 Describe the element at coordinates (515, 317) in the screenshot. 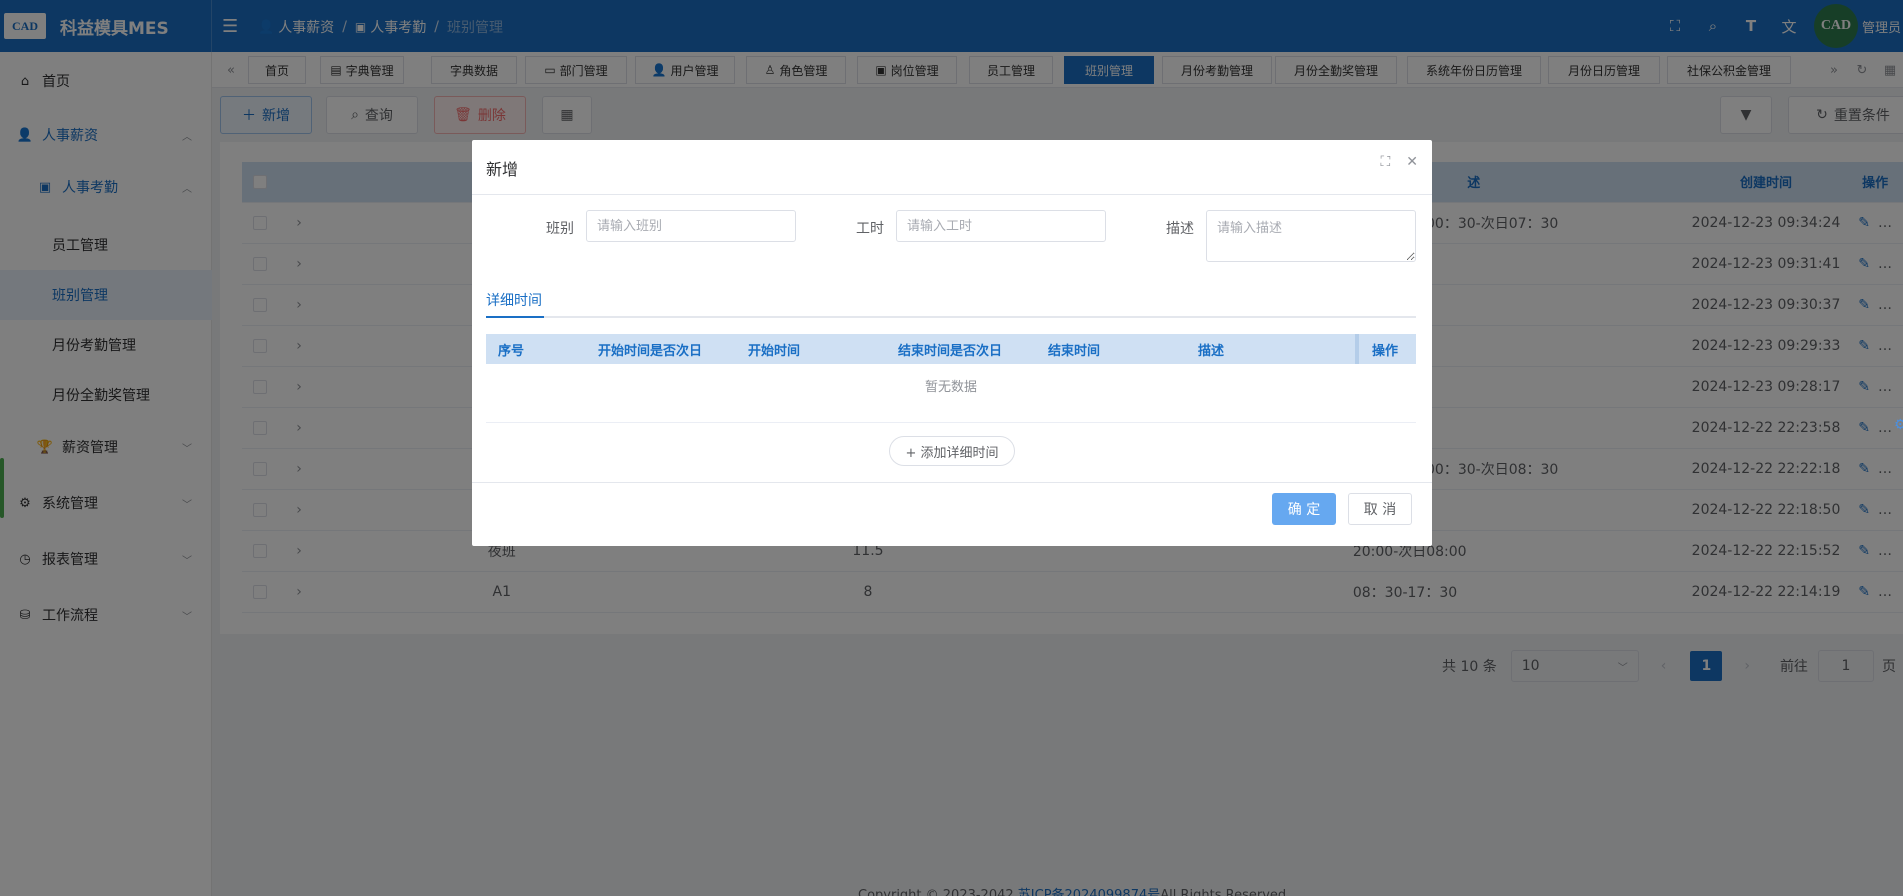

I see `tab-active-indicator` at that location.